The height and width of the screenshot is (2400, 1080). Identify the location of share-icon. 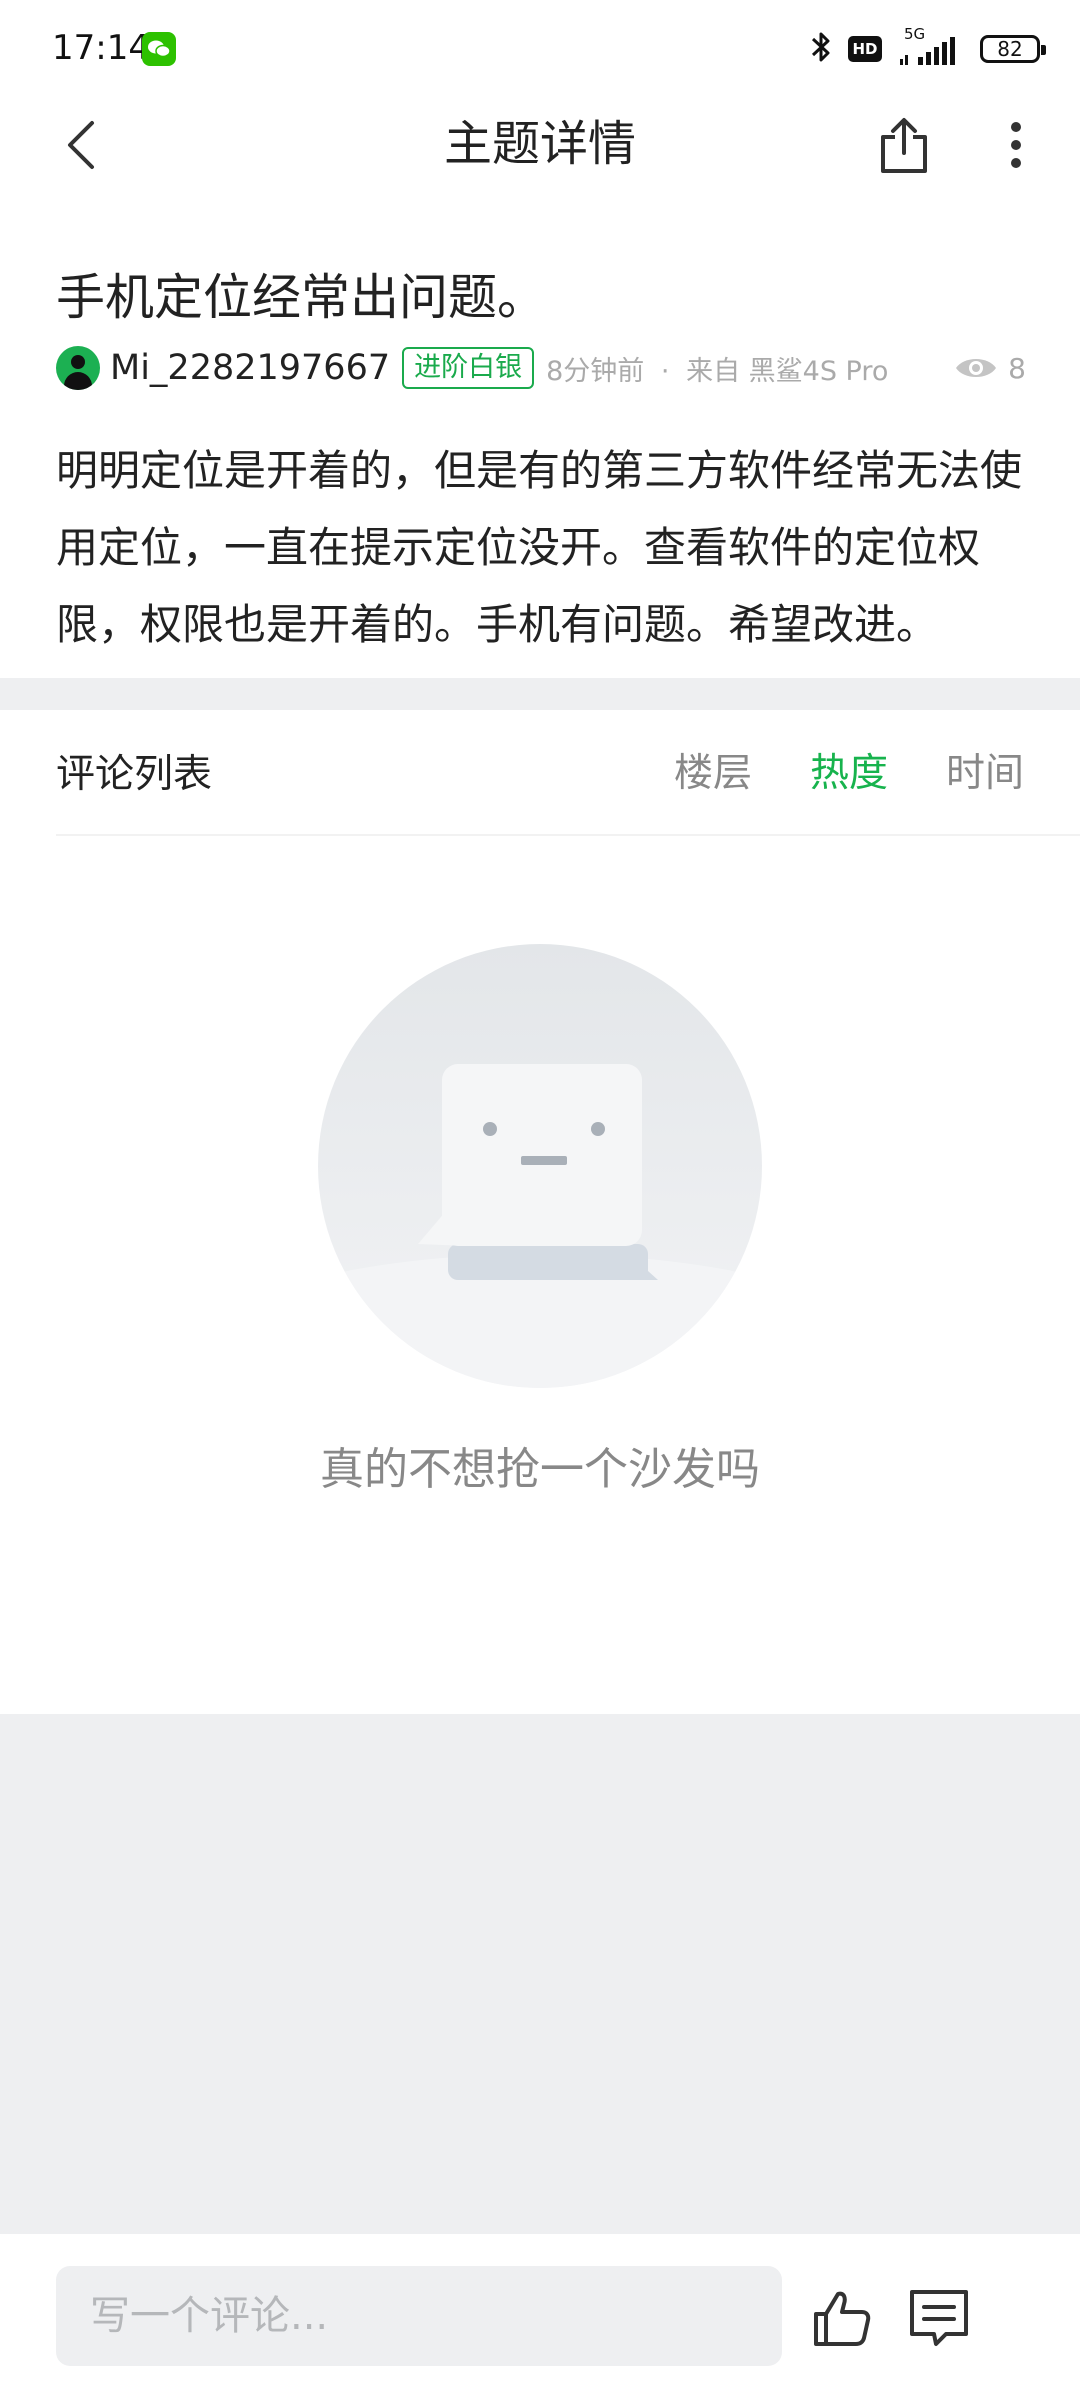
(904, 145).